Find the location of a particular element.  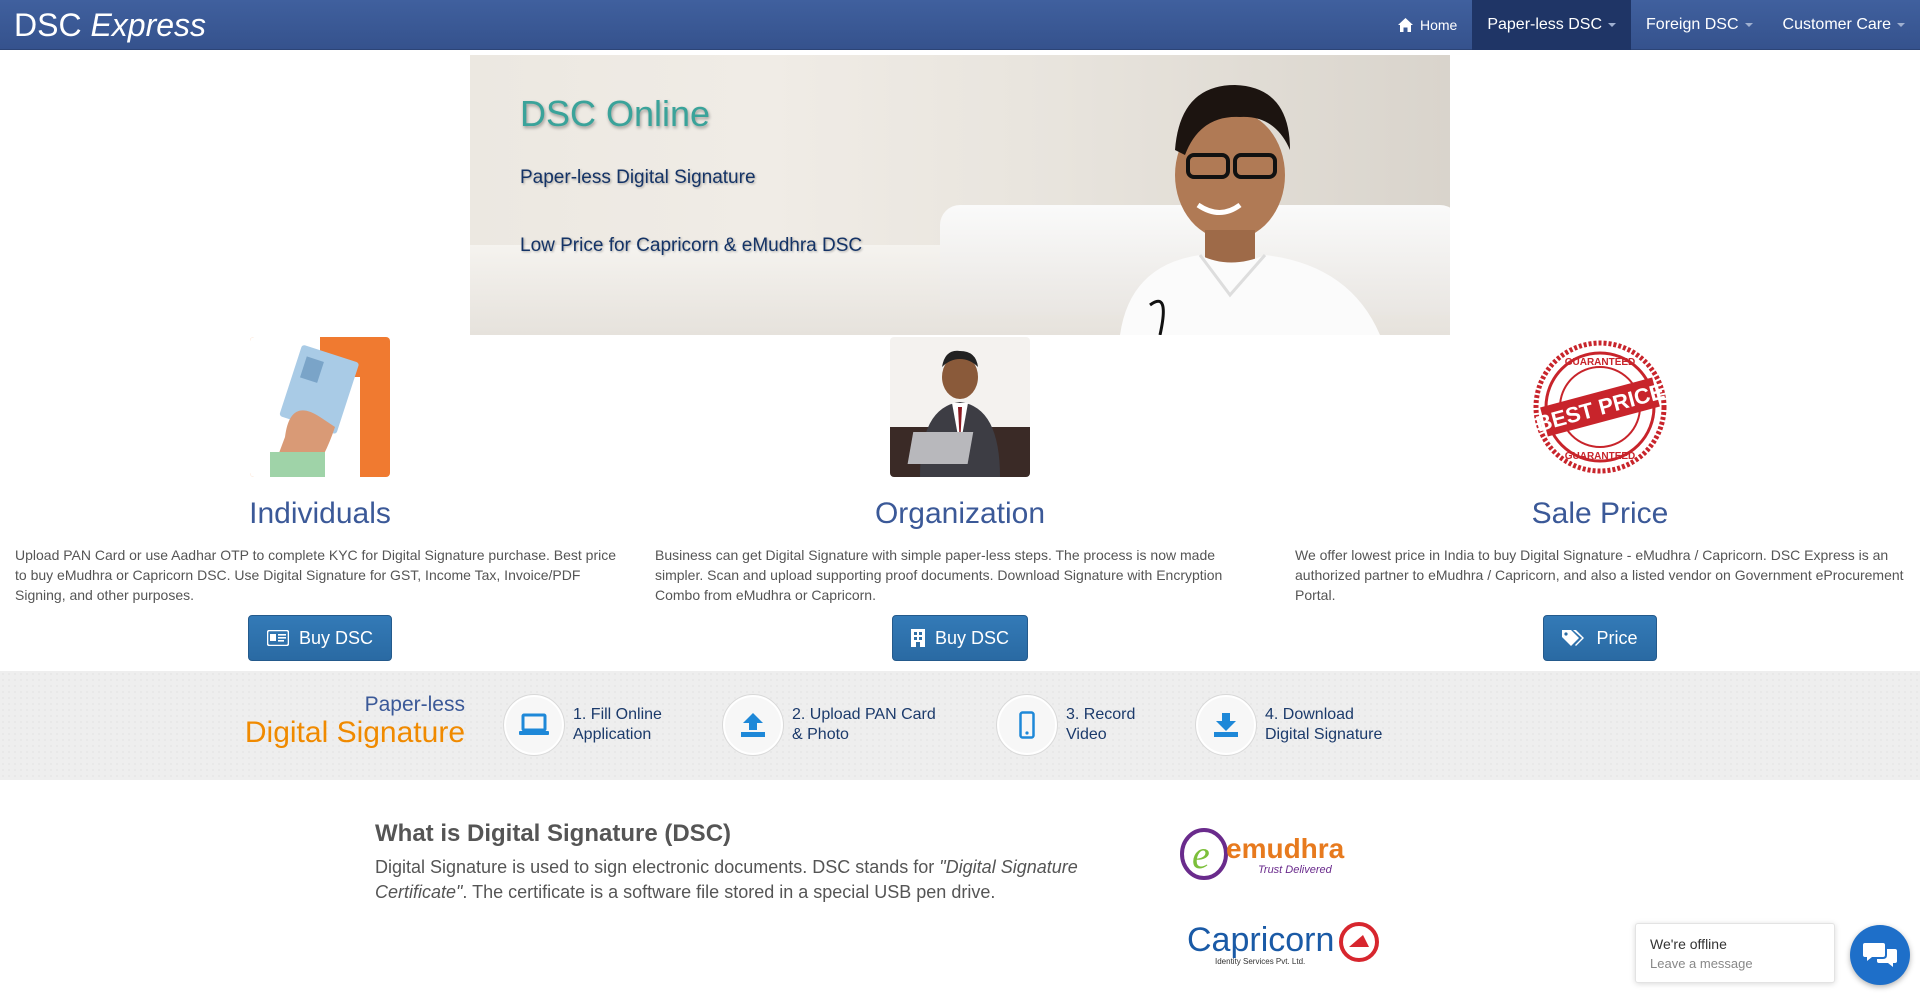

individuals-title: Individuals is located at coordinates (320, 513).